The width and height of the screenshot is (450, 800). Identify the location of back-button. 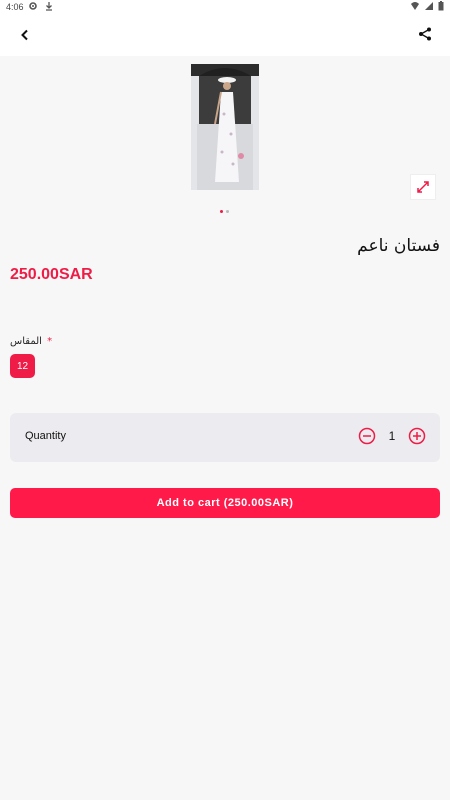
(25, 35).